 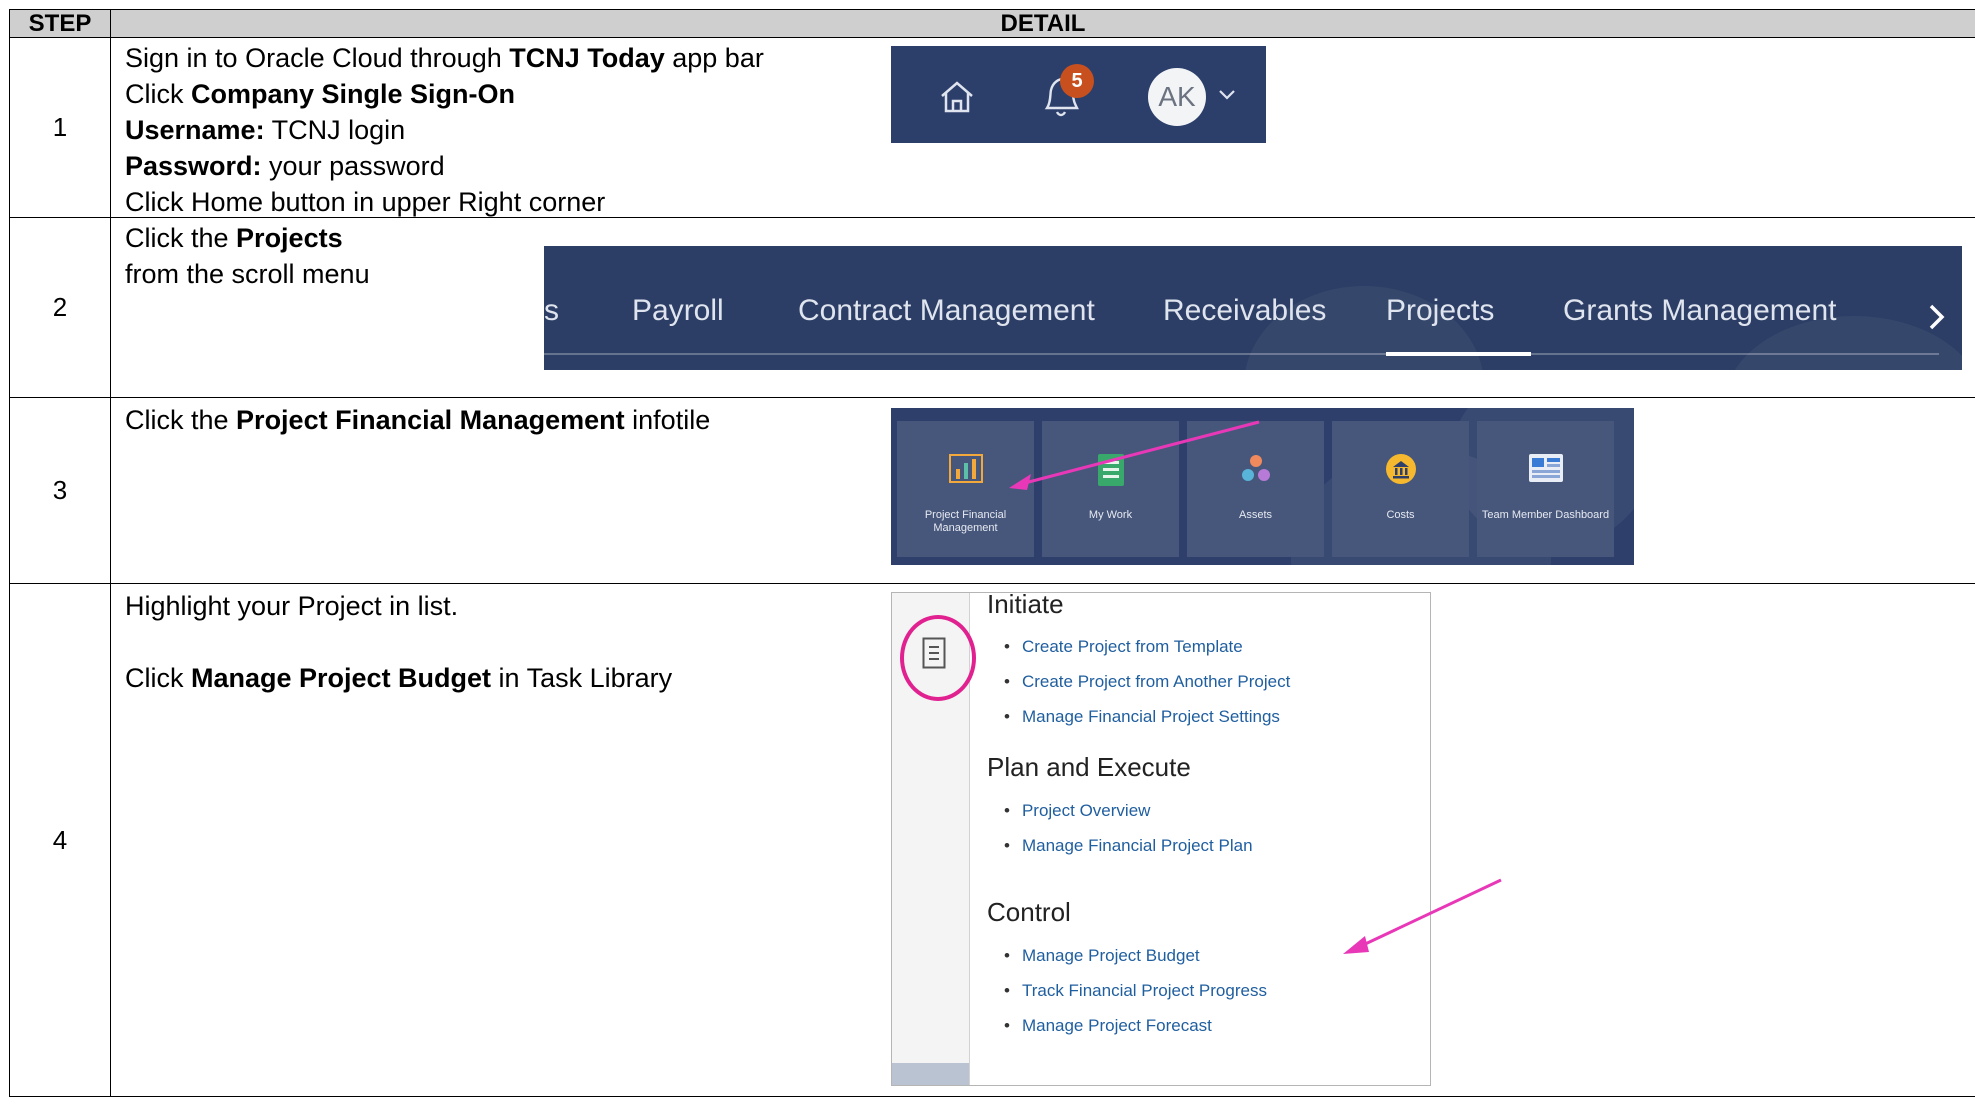 I want to click on step-number: 4, so click(x=60, y=840).